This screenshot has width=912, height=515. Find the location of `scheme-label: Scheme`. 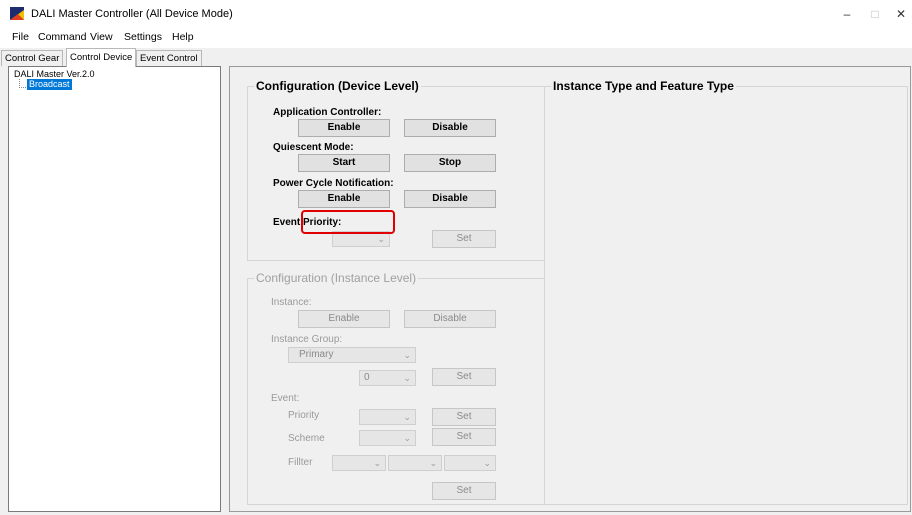

scheme-label: Scheme is located at coordinates (306, 438).